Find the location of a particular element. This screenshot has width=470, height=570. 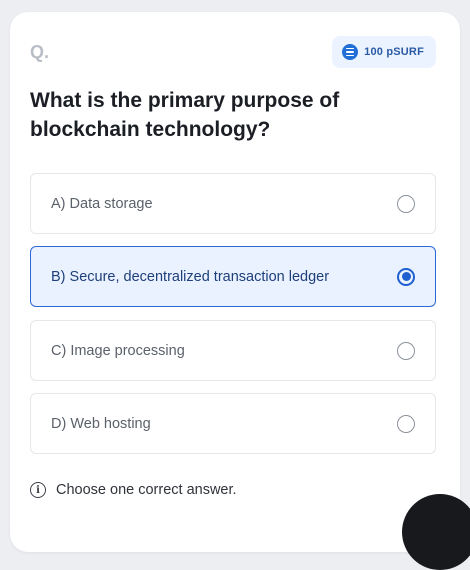

coin-icon is located at coordinates (350, 52).